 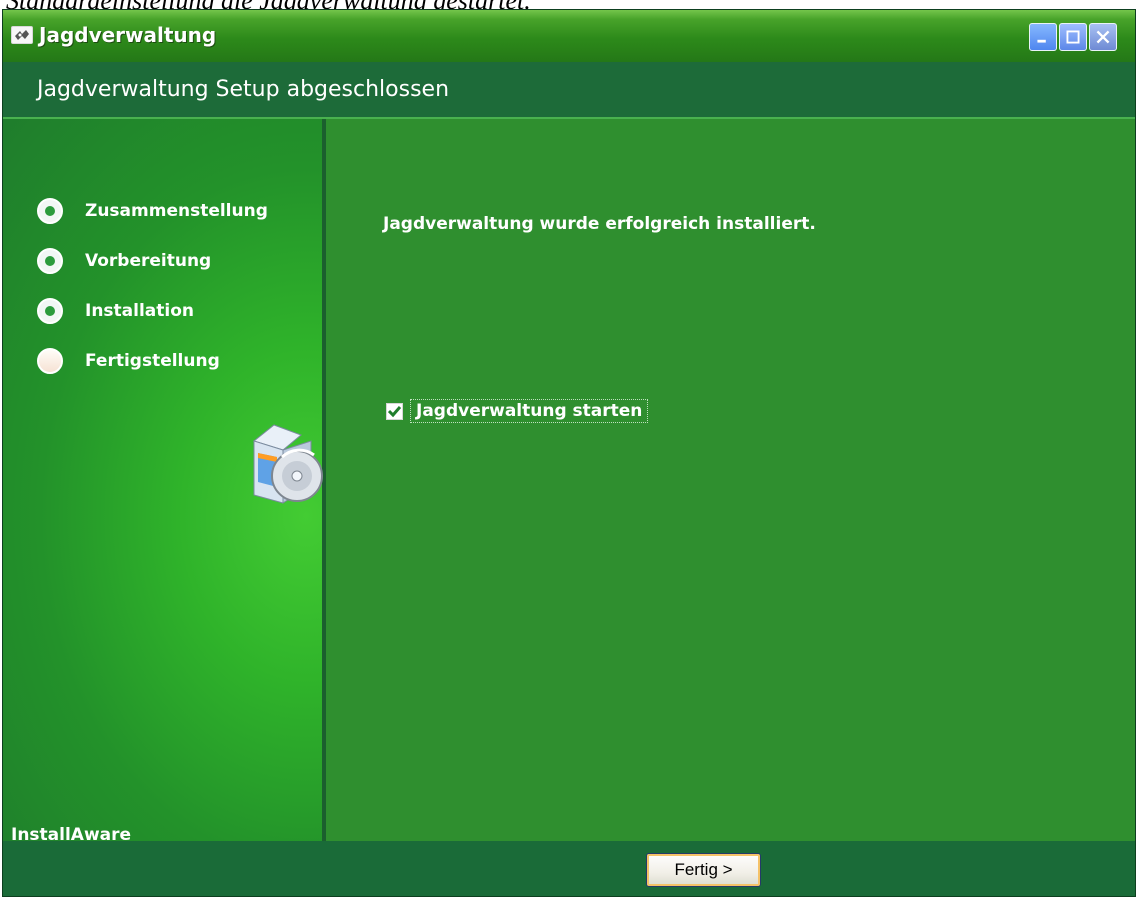 I want to click on title-bar: Jagdverwaltung, so click(x=569, y=36).